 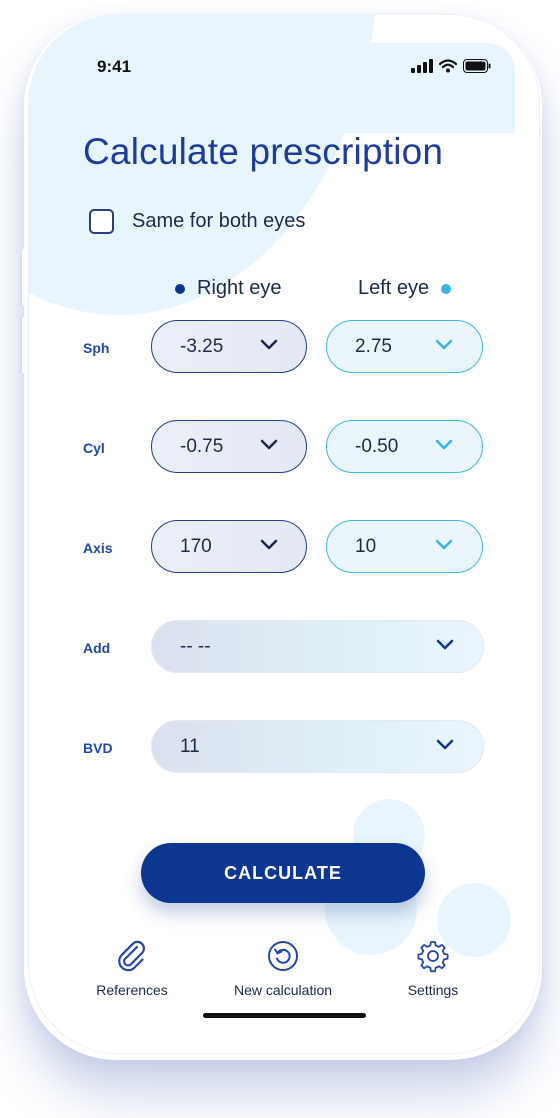 I want to click on same-for-both-checkbox, so click(x=101, y=221).